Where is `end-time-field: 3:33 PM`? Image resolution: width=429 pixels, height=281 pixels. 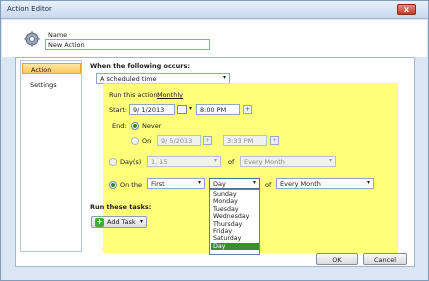 end-time-field: 3:33 PM is located at coordinates (245, 140).